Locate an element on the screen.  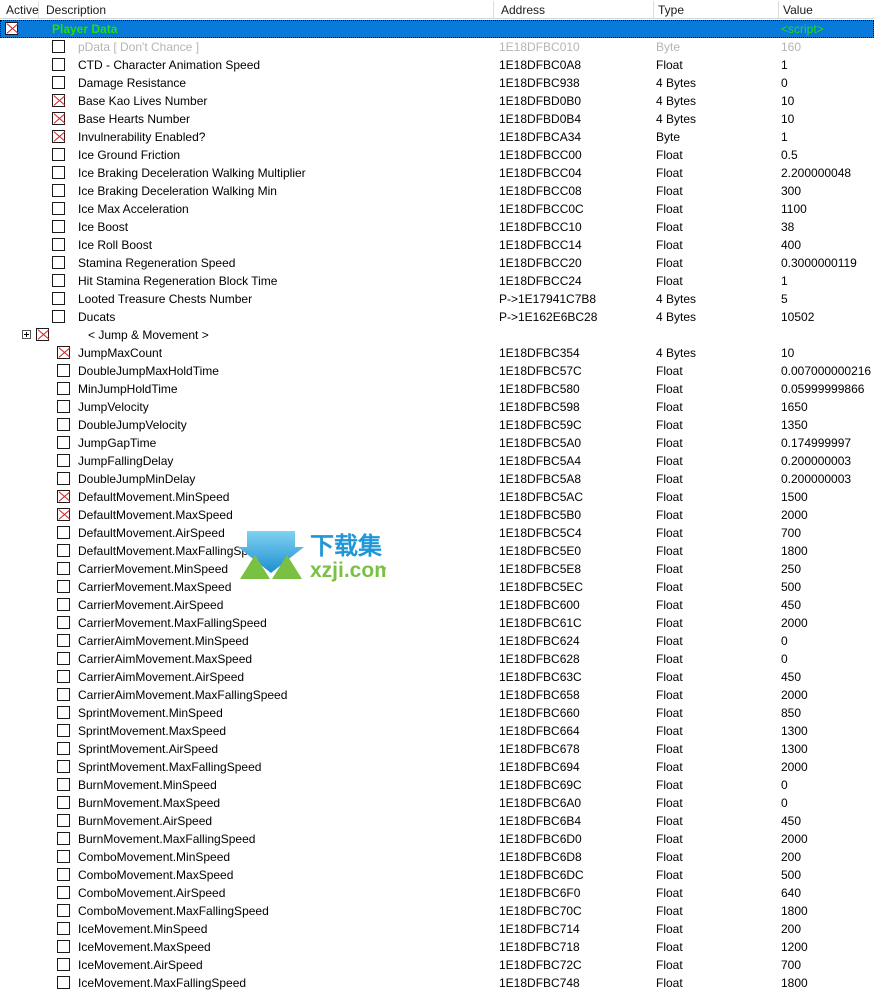
table-row: Ducats P->1E162E6BC28 4 Bytes 10502 is located at coordinates (437, 317).